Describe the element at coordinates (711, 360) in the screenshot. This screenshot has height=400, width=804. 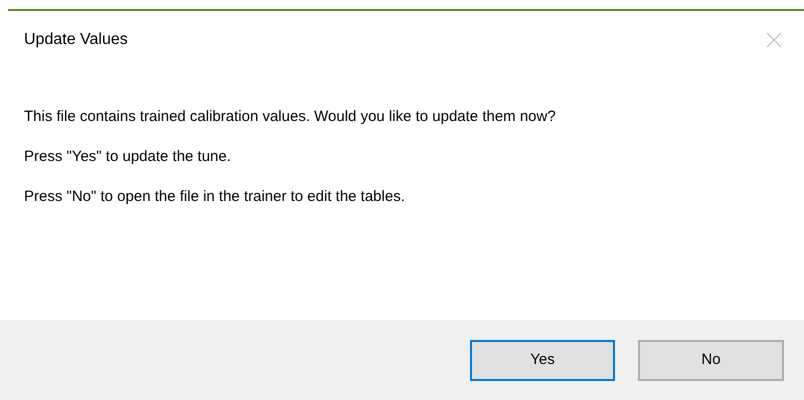
I see `dialog-button: No` at that location.